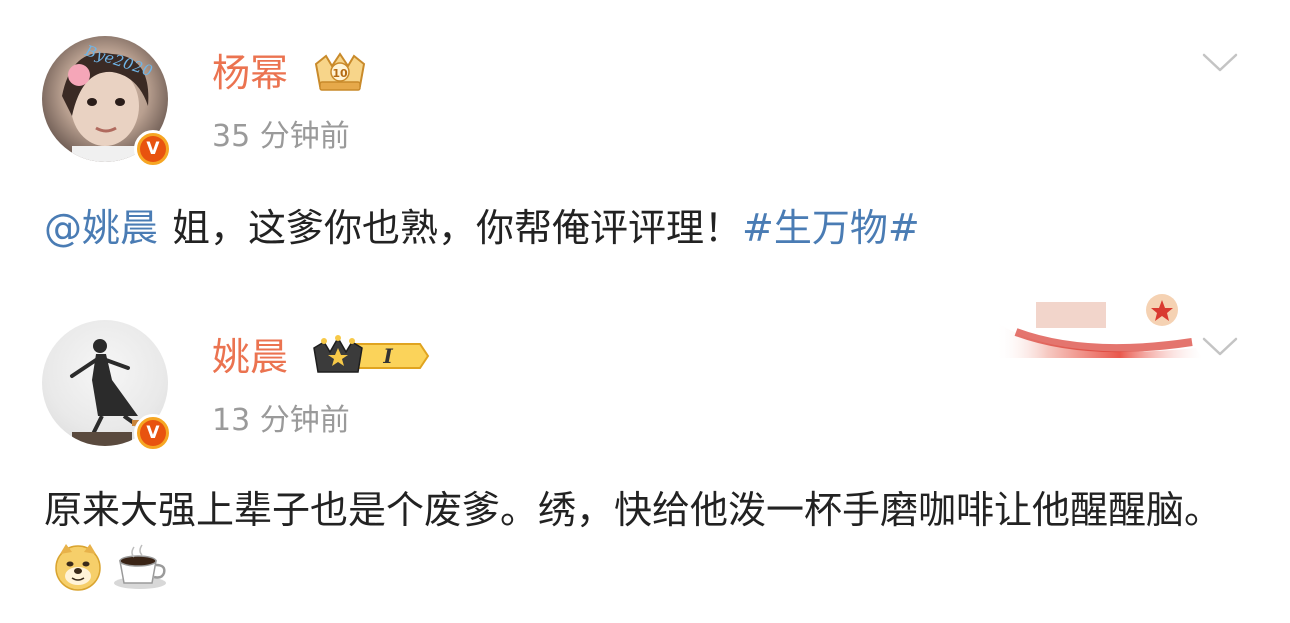  What do you see at coordinates (371, 358) in the screenshot?
I see `vip-crown-icon: I` at bounding box center [371, 358].